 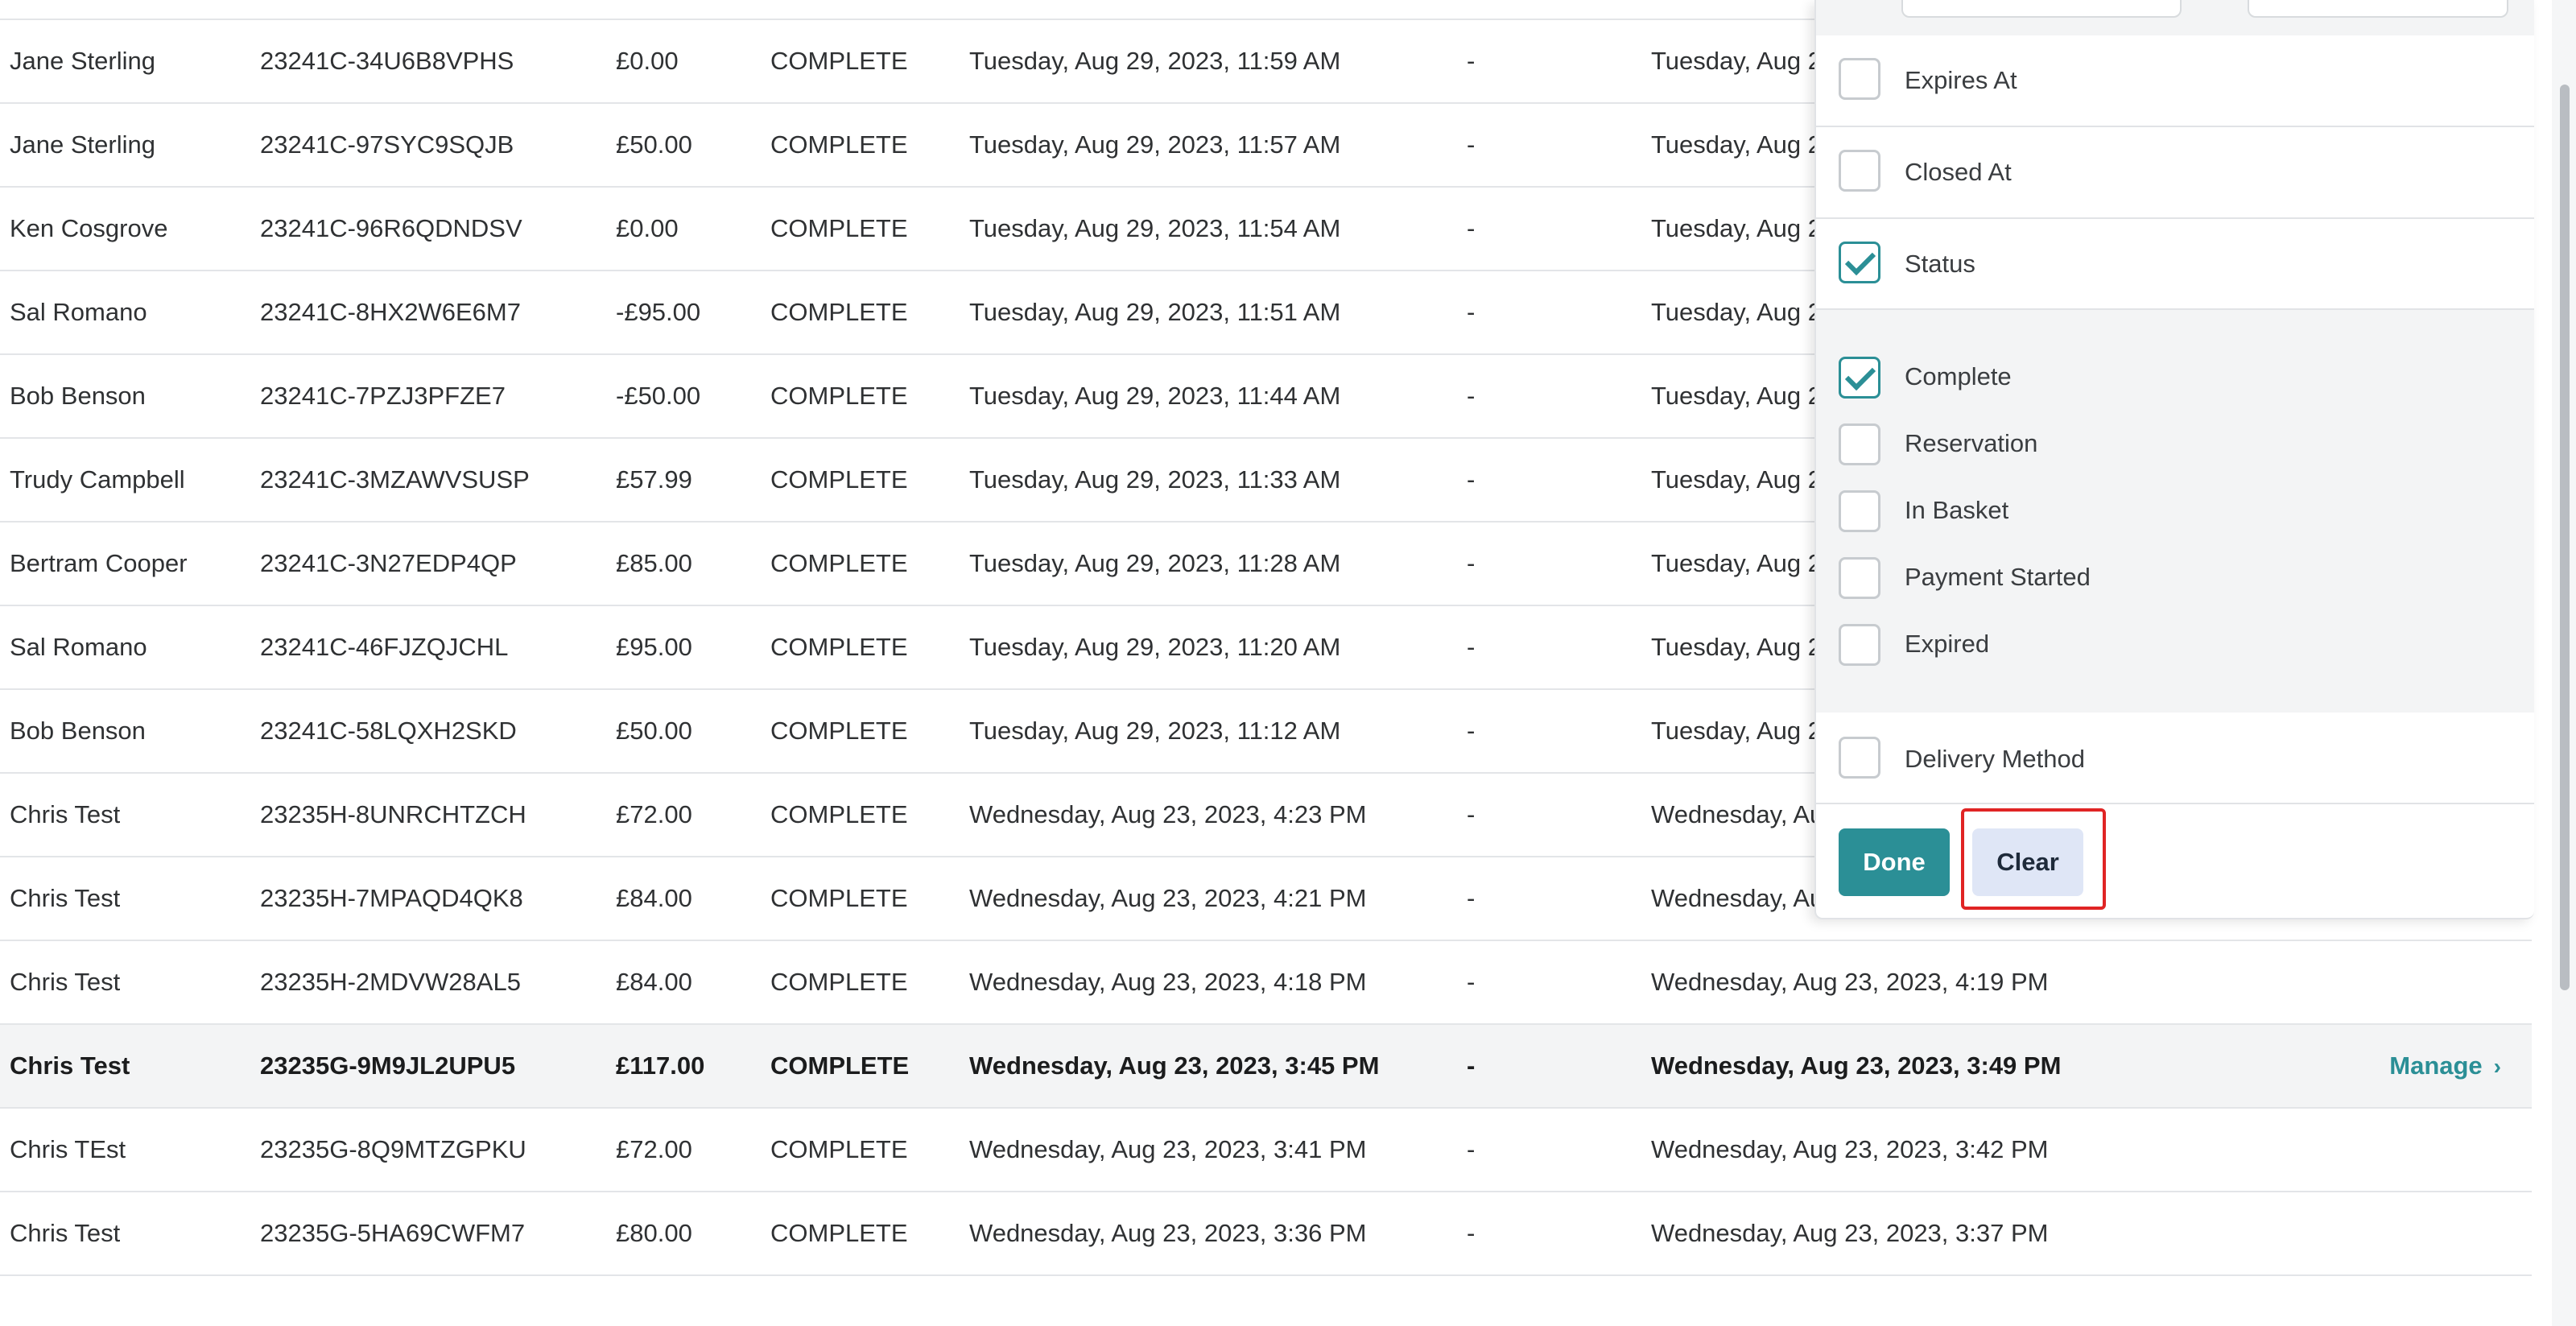 What do you see at coordinates (1957, 510) in the screenshot?
I see `status-option-label: In Basket` at bounding box center [1957, 510].